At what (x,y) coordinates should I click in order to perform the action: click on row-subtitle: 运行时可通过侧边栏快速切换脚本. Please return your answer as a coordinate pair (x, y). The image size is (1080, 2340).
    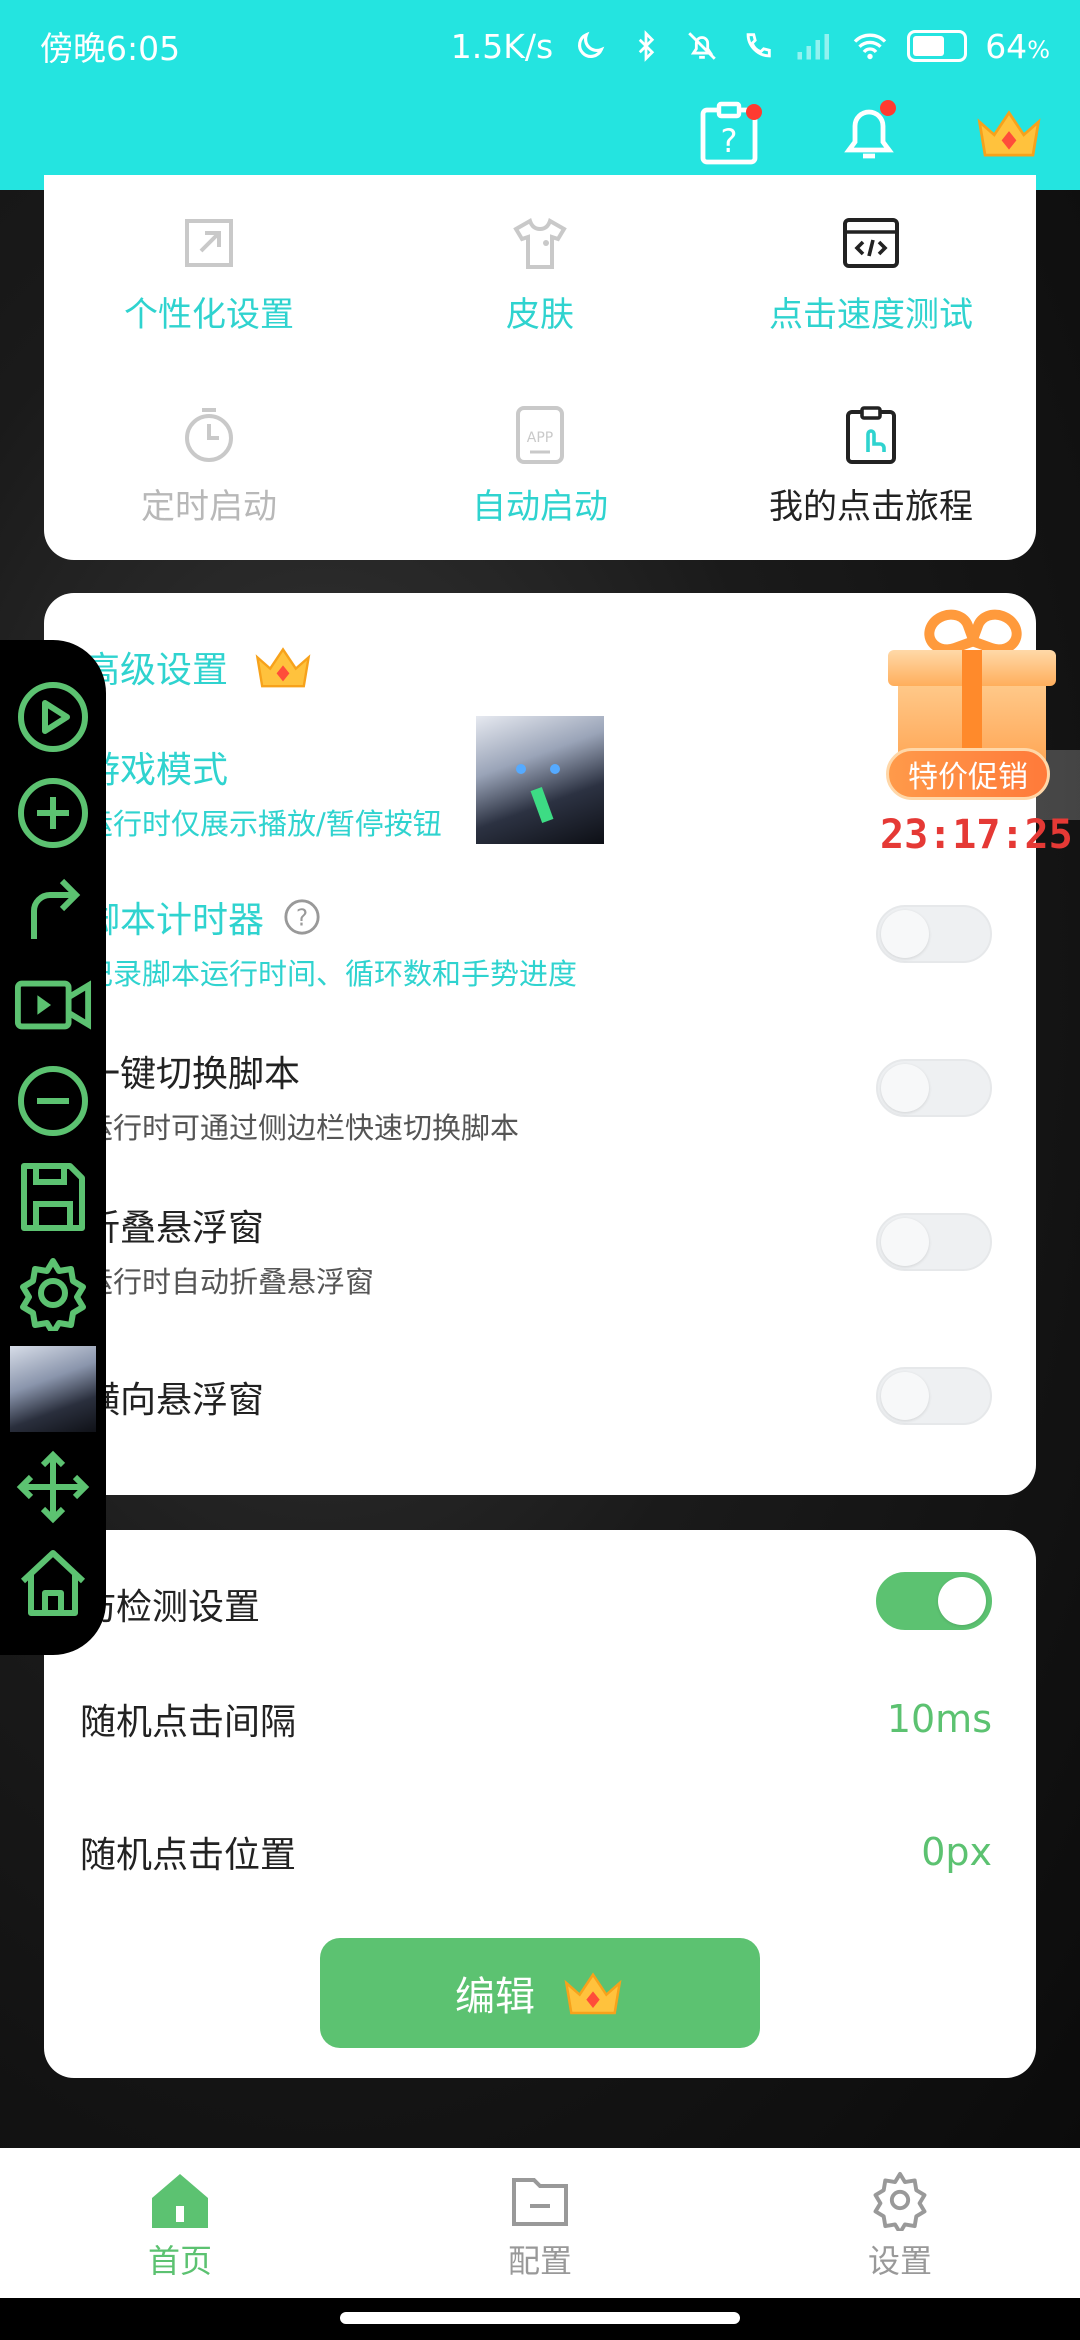
    Looking at the image, I should click on (302, 1128).